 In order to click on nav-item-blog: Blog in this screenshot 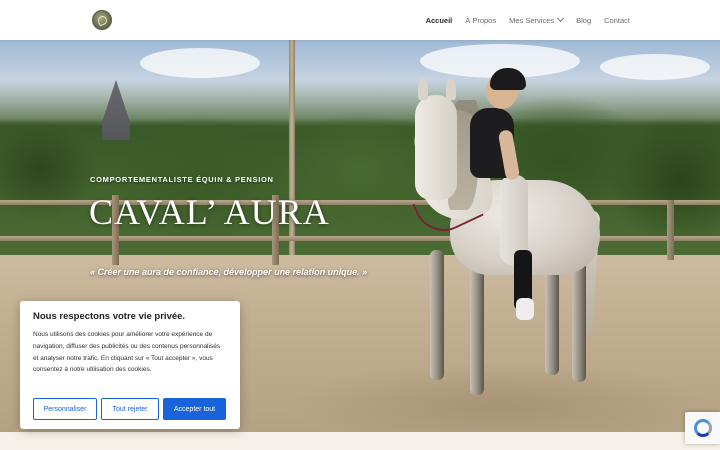, I will do `click(583, 20)`.